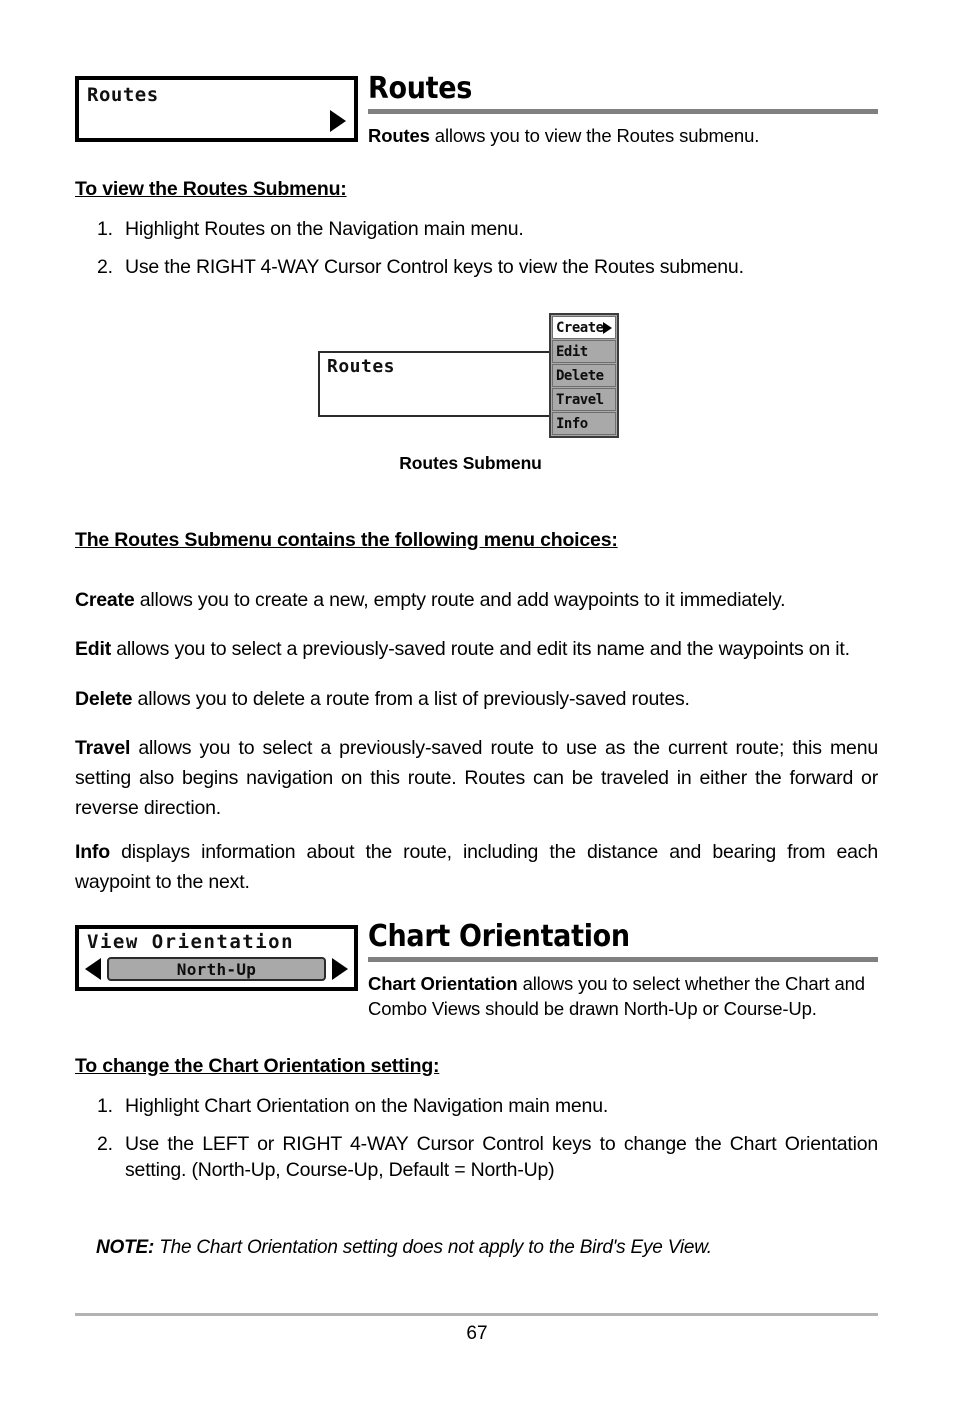 The image size is (954, 1406). What do you see at coordinates (499, 936) in the screenshot?
I see `chart-orientation-page-title: Chart Orientation` at bounding box center [499, 936].